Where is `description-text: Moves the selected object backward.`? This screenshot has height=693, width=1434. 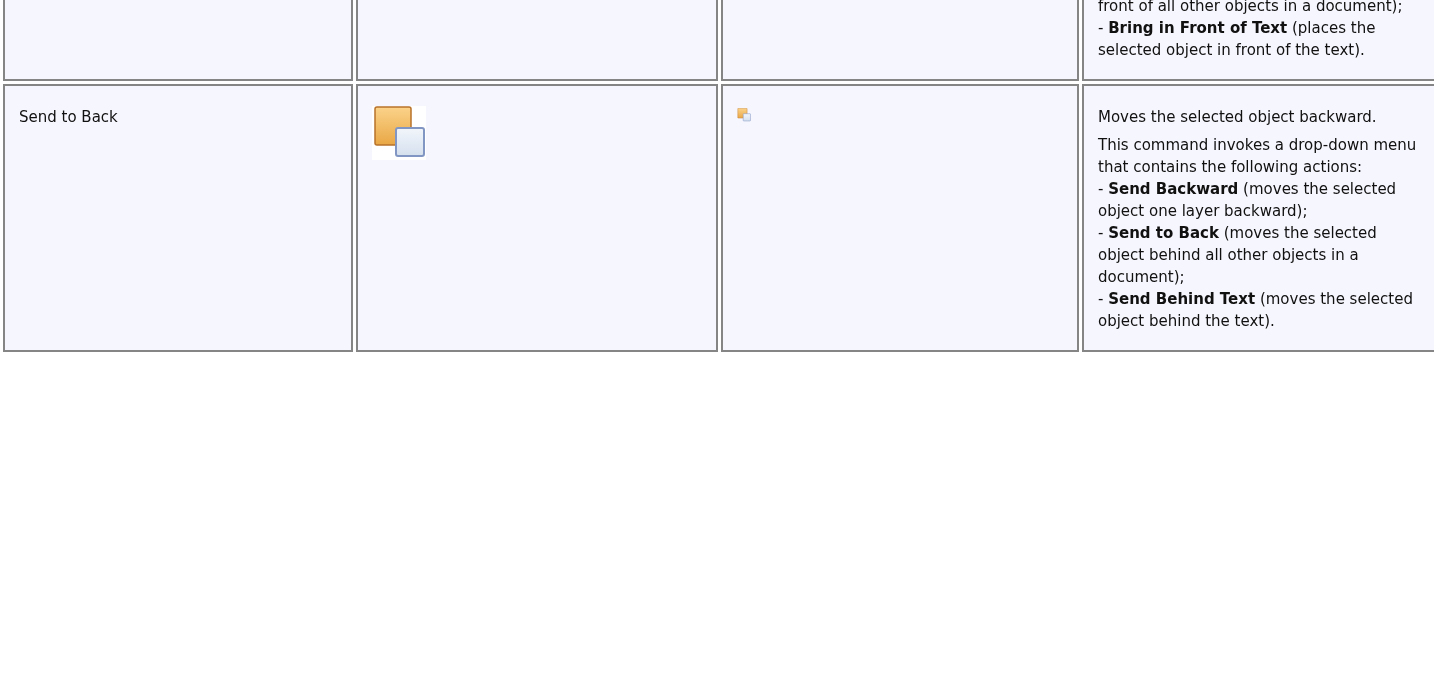
description-text: Moves the selected object backward. is located at coordinates (1238, 117).